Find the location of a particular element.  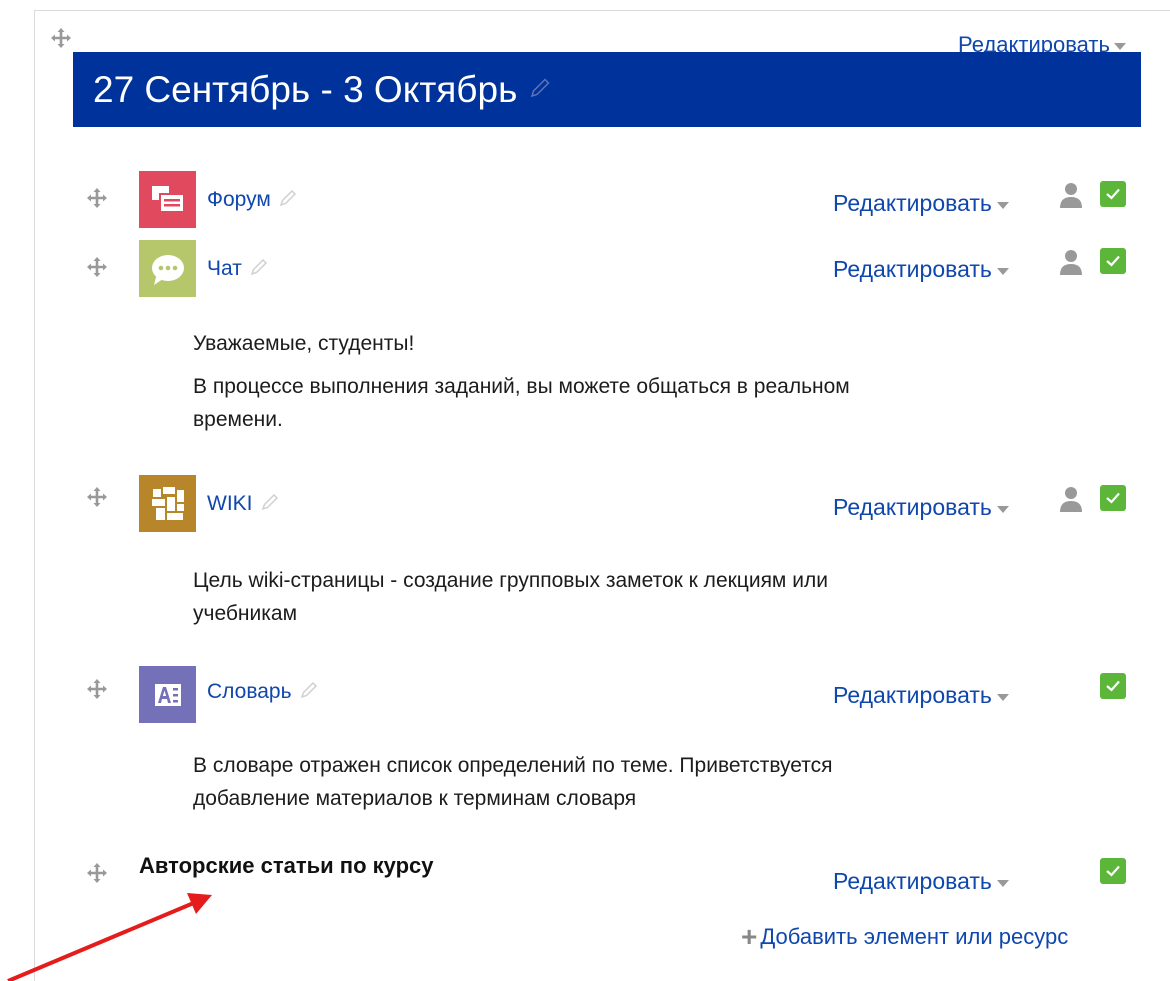

chat-icon is located at coordinates (167, 268).